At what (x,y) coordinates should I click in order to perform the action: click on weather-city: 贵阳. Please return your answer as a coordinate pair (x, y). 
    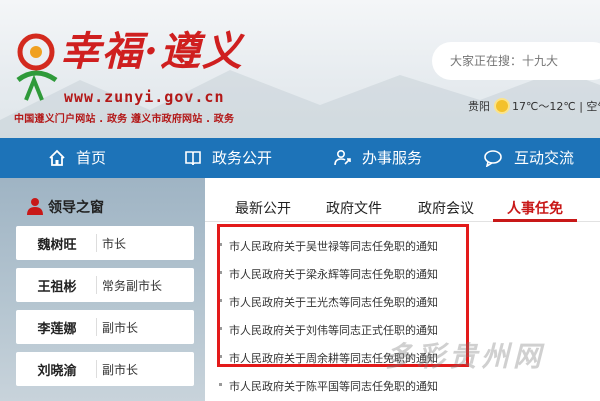
    Looking at the image, I should click on (479, 106).